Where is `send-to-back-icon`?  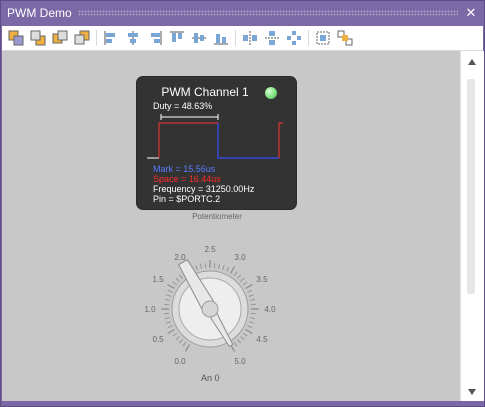
send-to-back-icon is located at coordinates (38, 38).